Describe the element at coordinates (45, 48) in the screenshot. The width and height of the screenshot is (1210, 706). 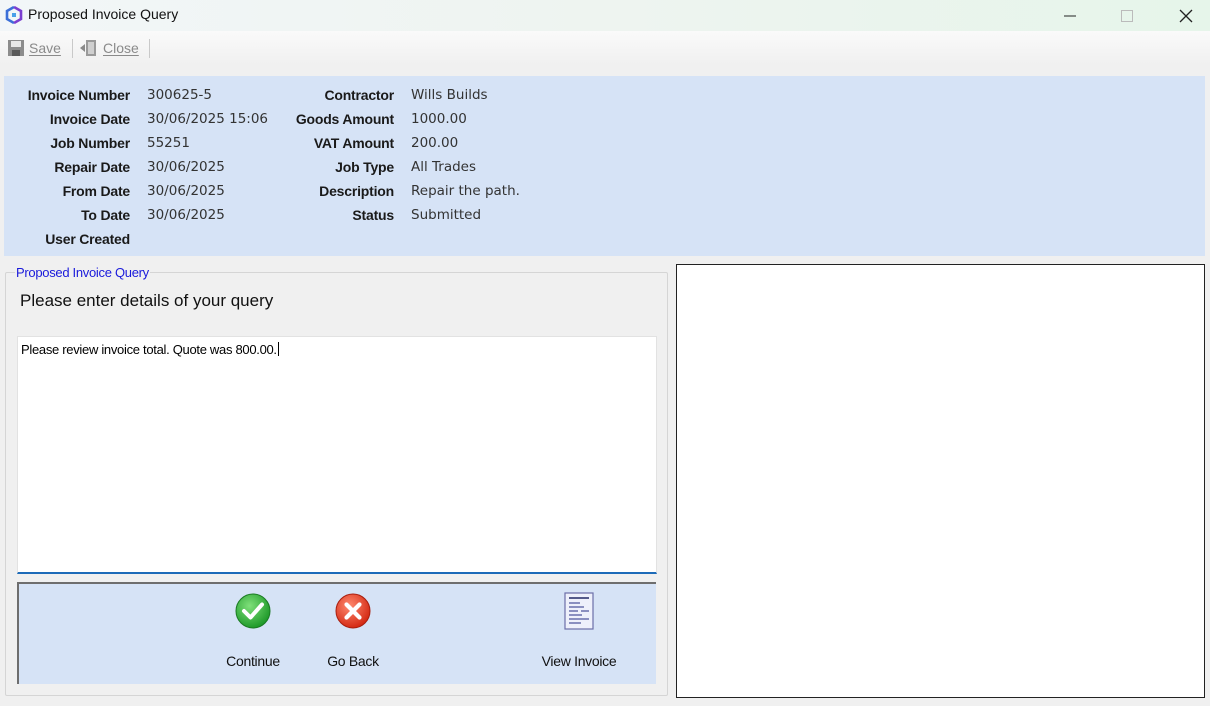
I see `save-label: Save` at that location.